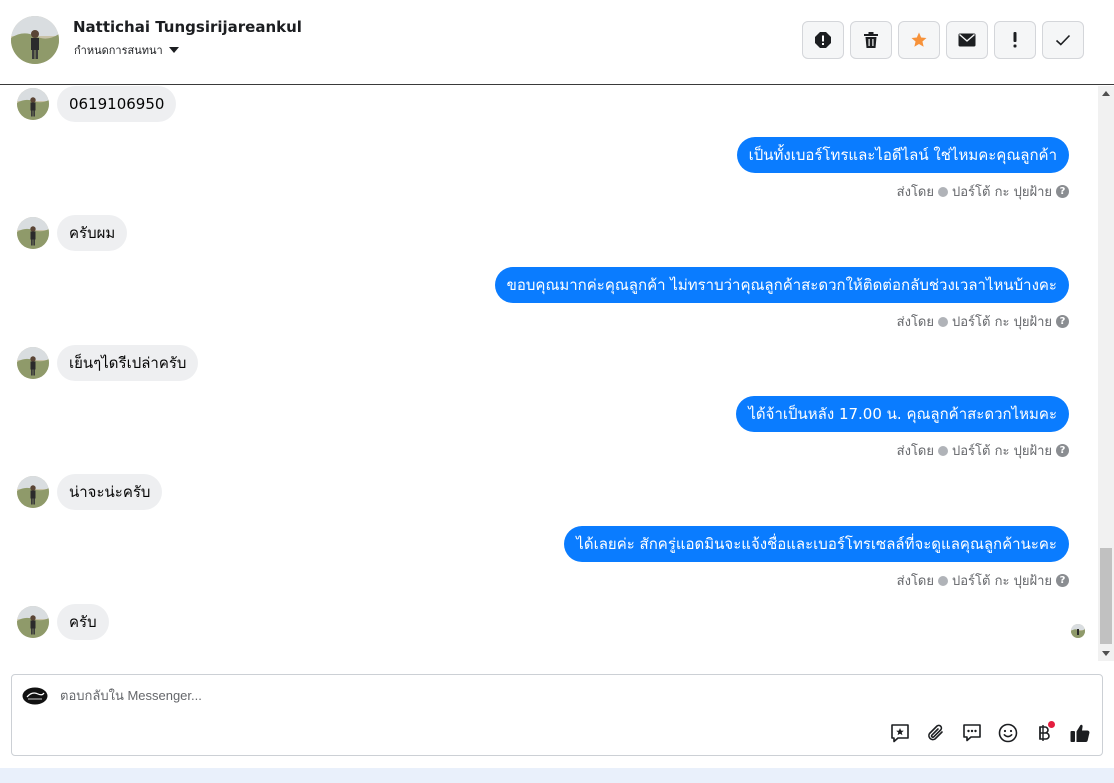 The height and width of the screenshot is (783, 1114). What do you see at coordinates (1106, 373) in the screenshot?
I see `thread-scrollbar` at bounding box center [1106, 373].